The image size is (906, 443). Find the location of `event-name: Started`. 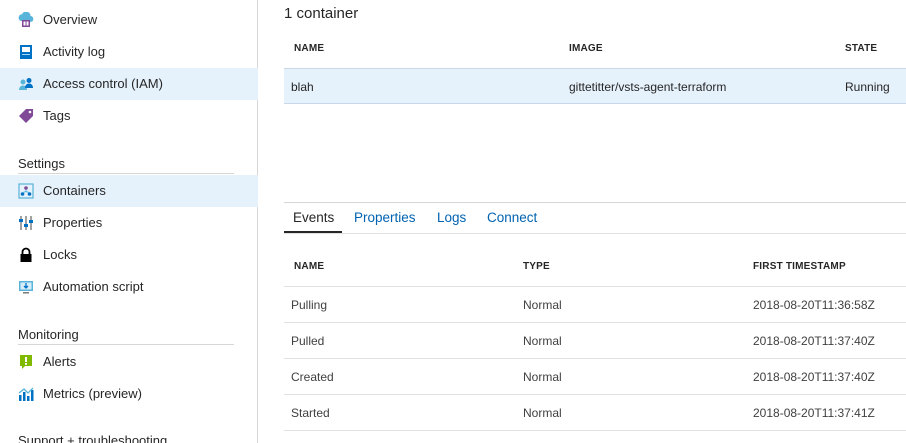

event-name: Started is located at coordinates (310, 413).